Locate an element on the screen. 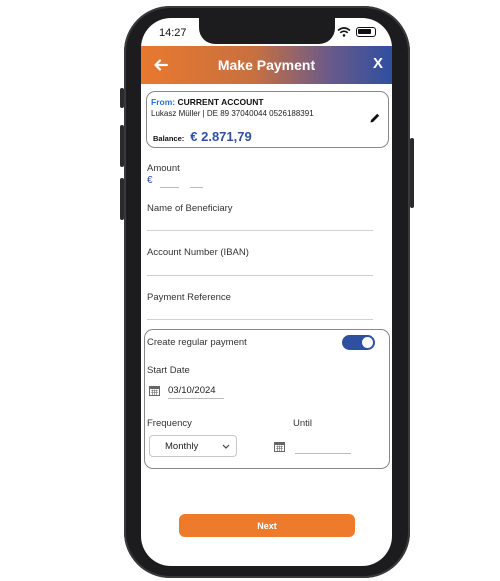  frequency-value: Monthly is located at coordinates (182, 446).